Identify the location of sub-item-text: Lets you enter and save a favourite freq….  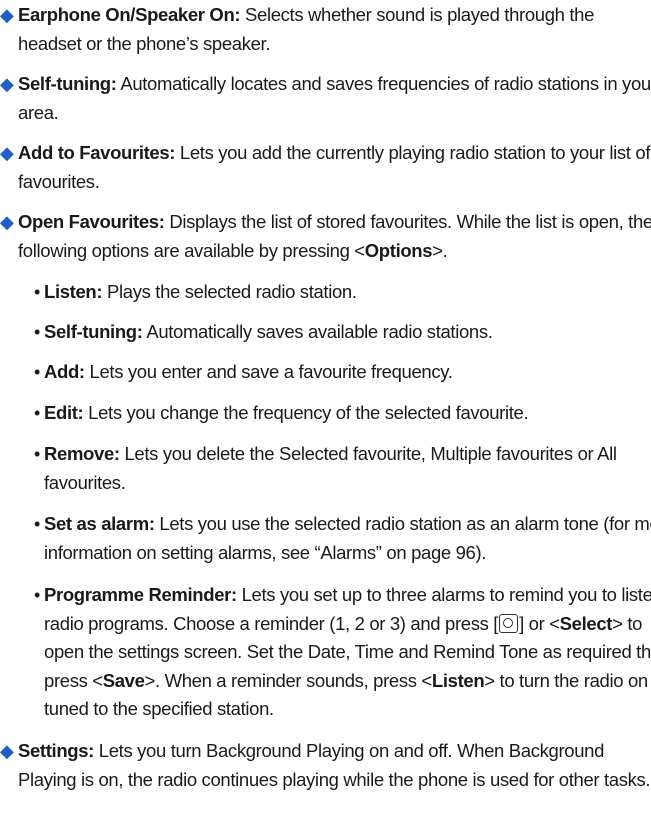
(271, 371).